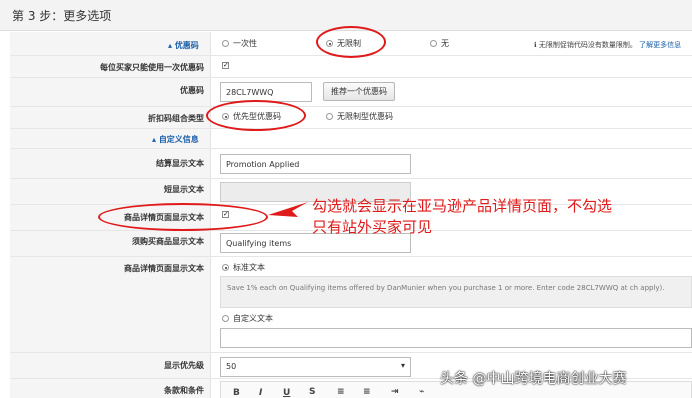  Describe the element at coordinates (231, 366) in the screenshot. I see `priority-value: 50` at that location.